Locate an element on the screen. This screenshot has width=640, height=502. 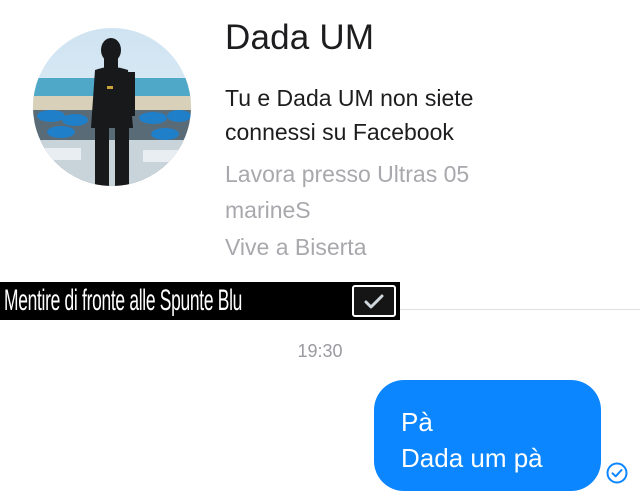
caption-banner: Mentire di fronte alle Spunte Blu is located at coordinates (200, 301).